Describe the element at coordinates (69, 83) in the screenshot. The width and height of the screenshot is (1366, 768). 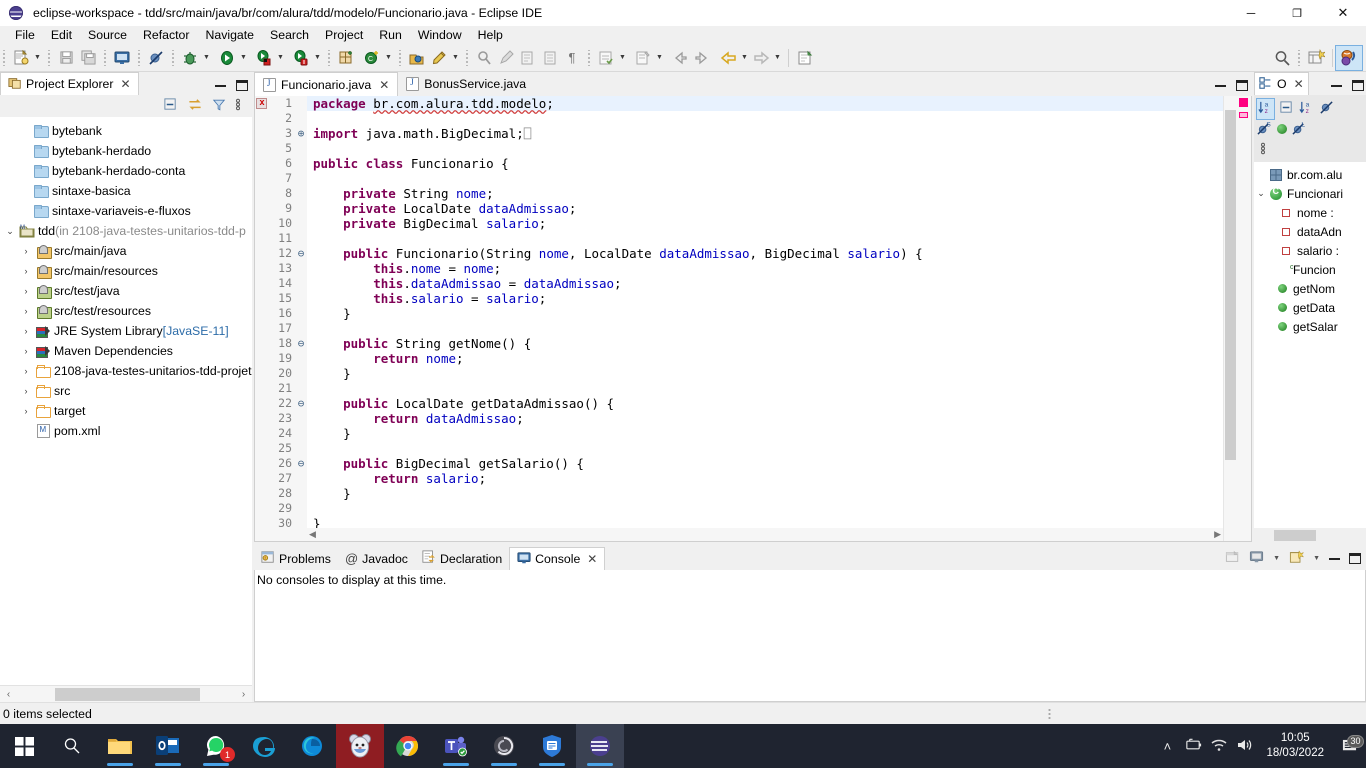
I see `tab-project-explorer: Project Explorer ✕` at that location.